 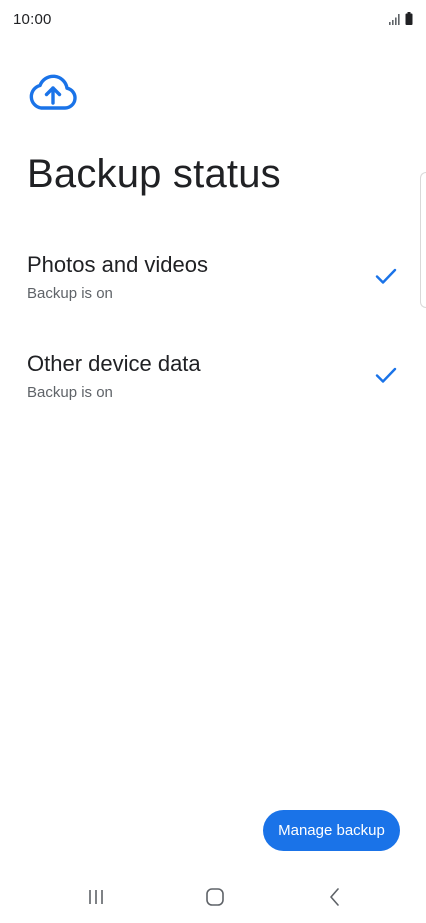 What do you see at coordinates (213, 290) in the screenshot?
I see `backup-item-photos-videos: Photos and videos Backup is on` at bounding box center [213, 290].